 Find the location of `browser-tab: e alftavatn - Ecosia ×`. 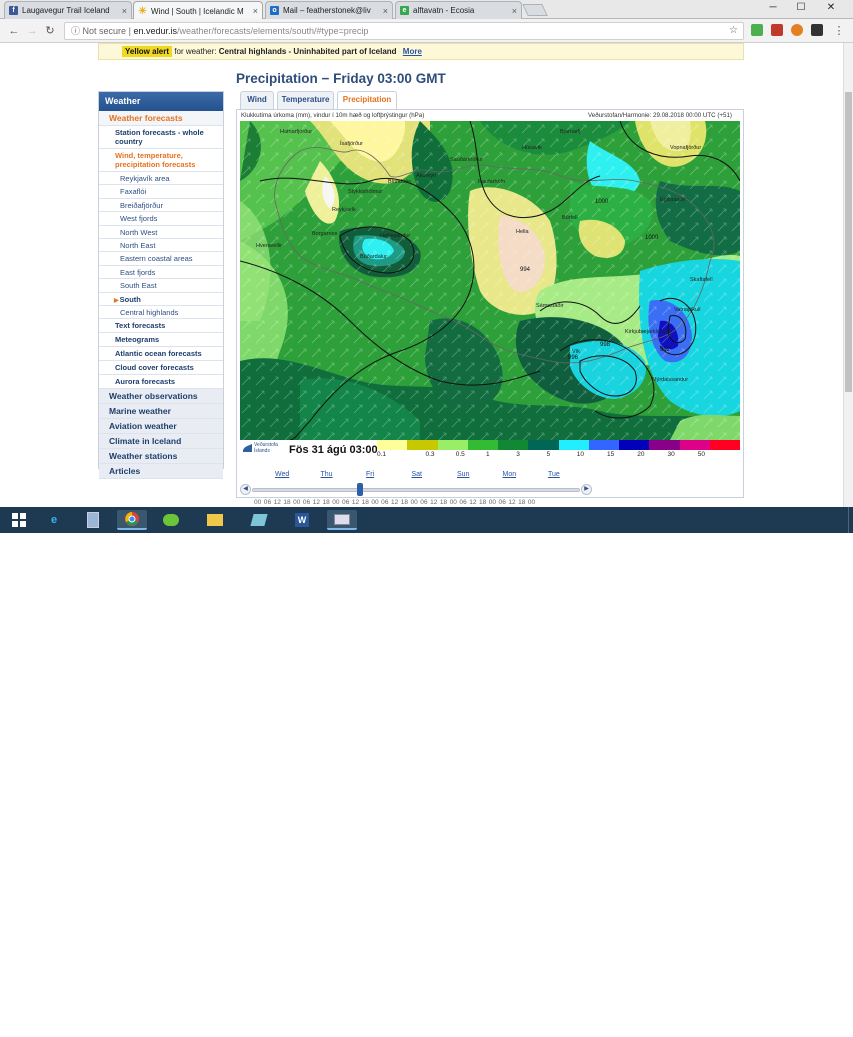

browser-tab: e alftavatn - Ecosia × is located at coordinates (458, 10).